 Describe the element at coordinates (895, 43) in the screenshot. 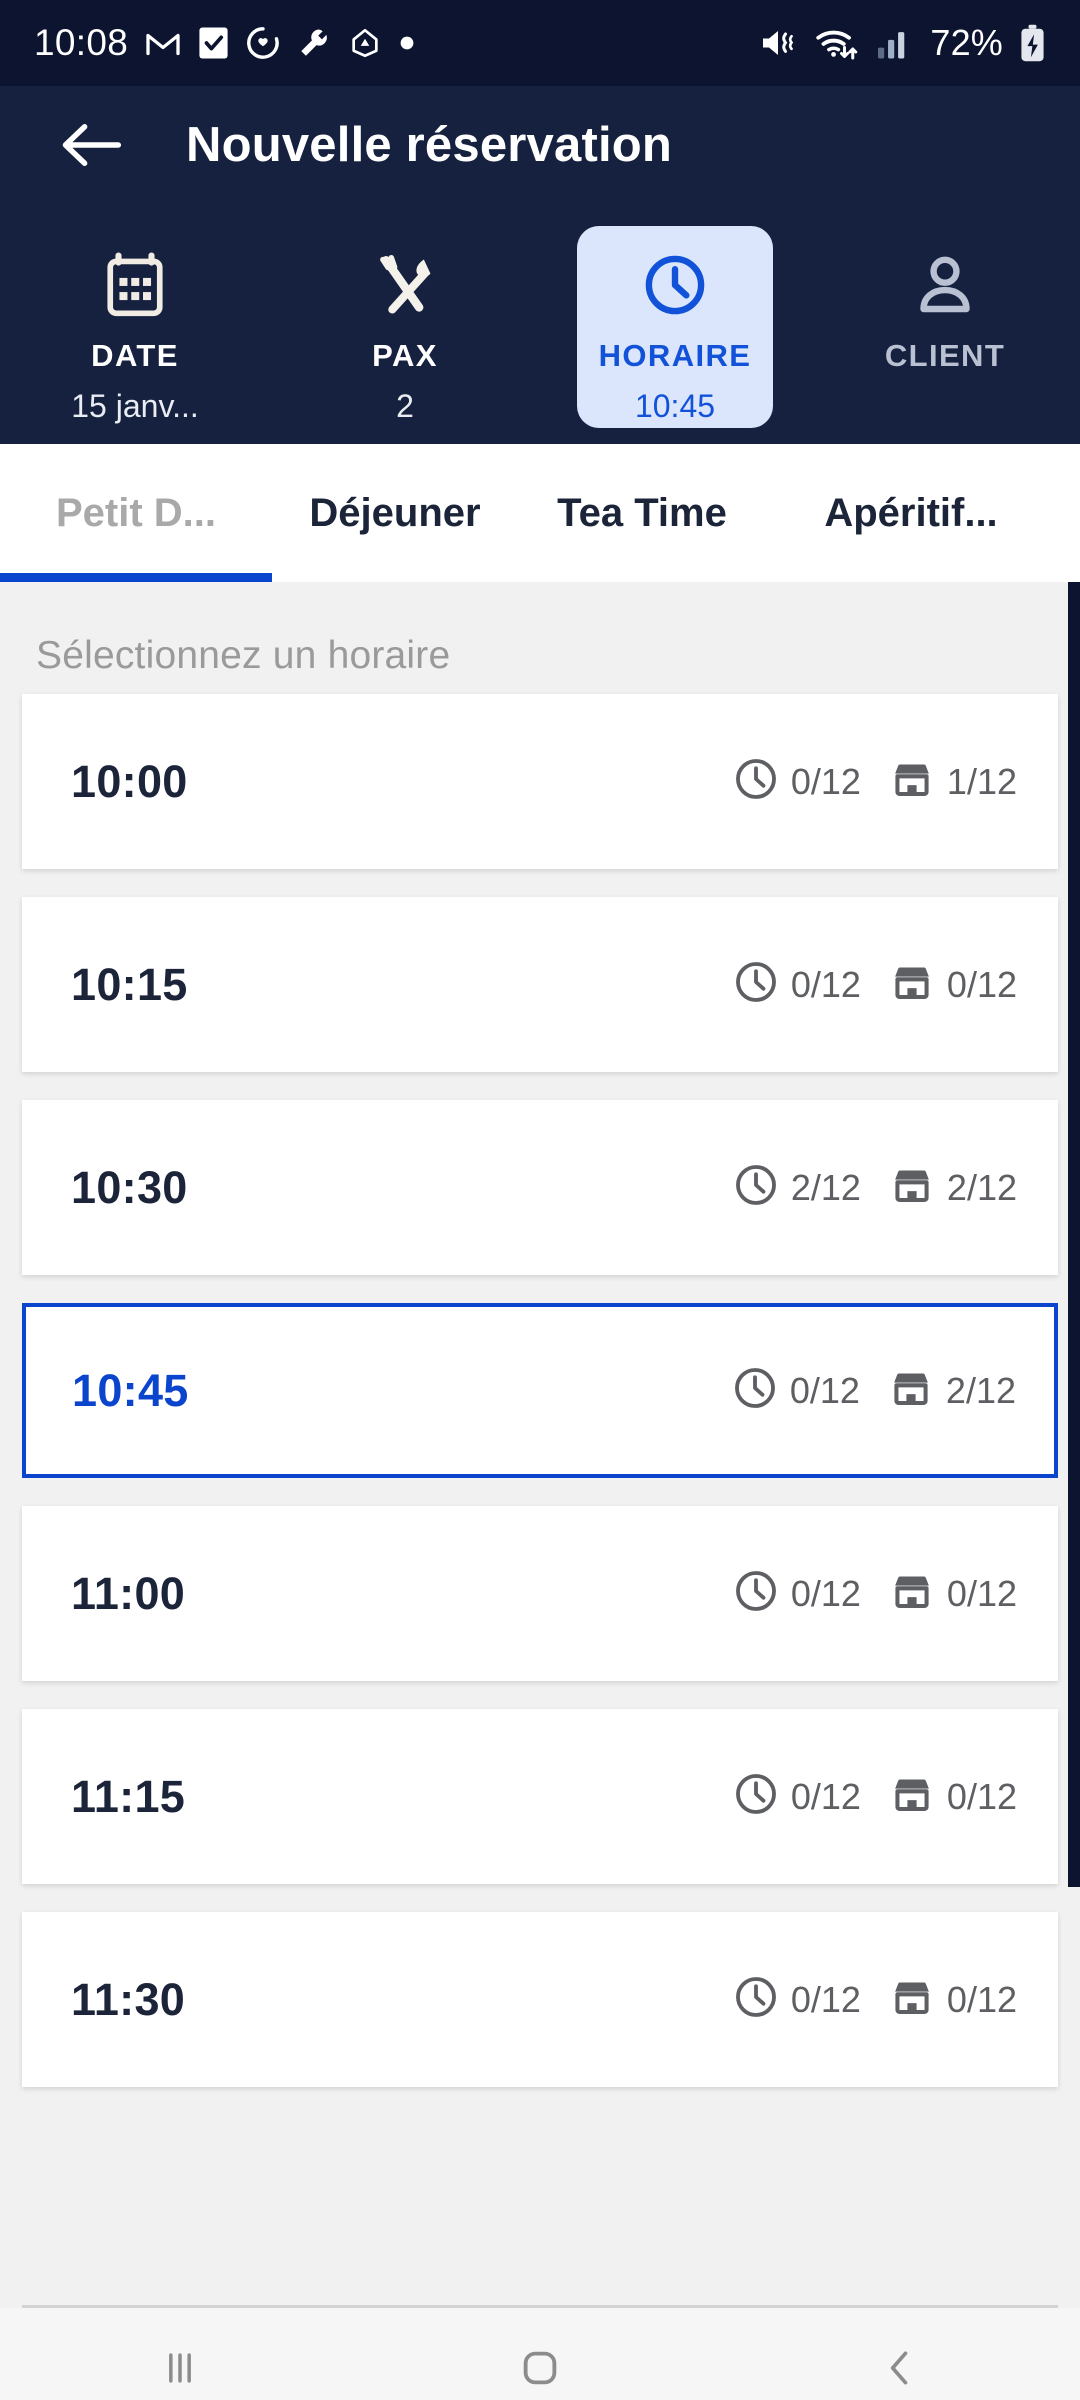

I see `signal-bars-icon` at that location.